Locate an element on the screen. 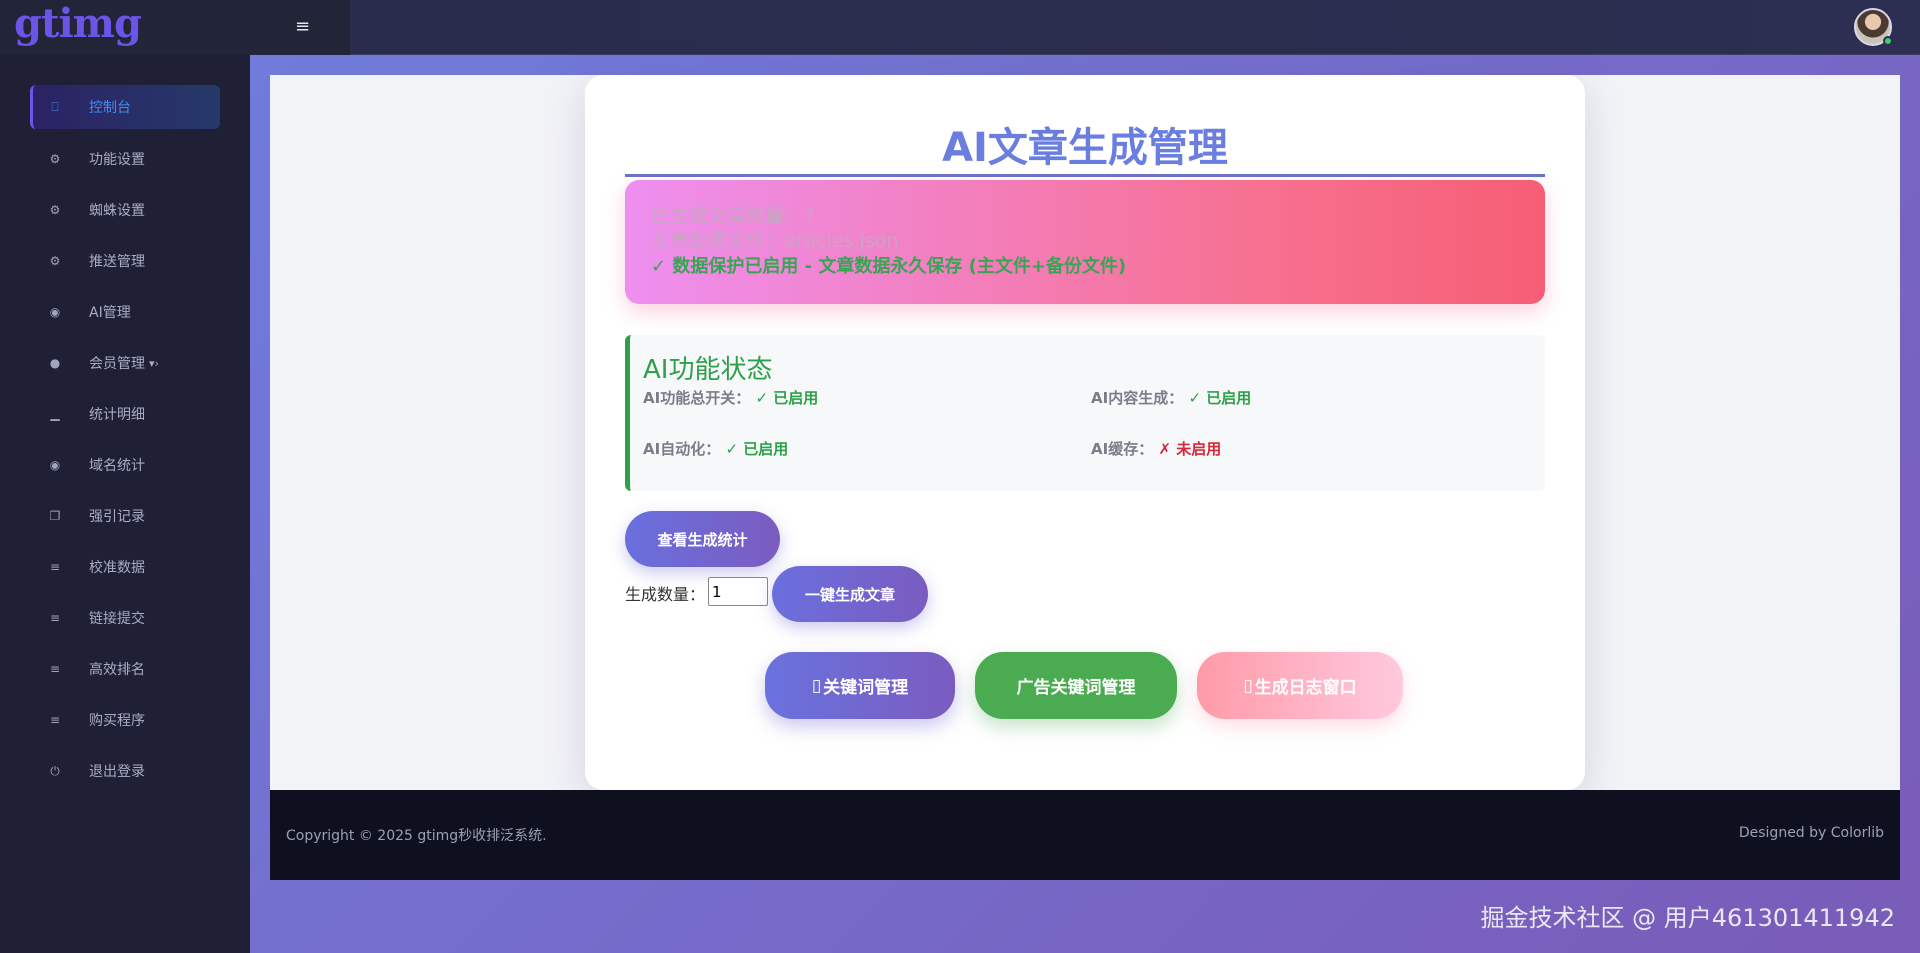  sidebar-item-label: 退出登录 is located at coordinates (117, 772).